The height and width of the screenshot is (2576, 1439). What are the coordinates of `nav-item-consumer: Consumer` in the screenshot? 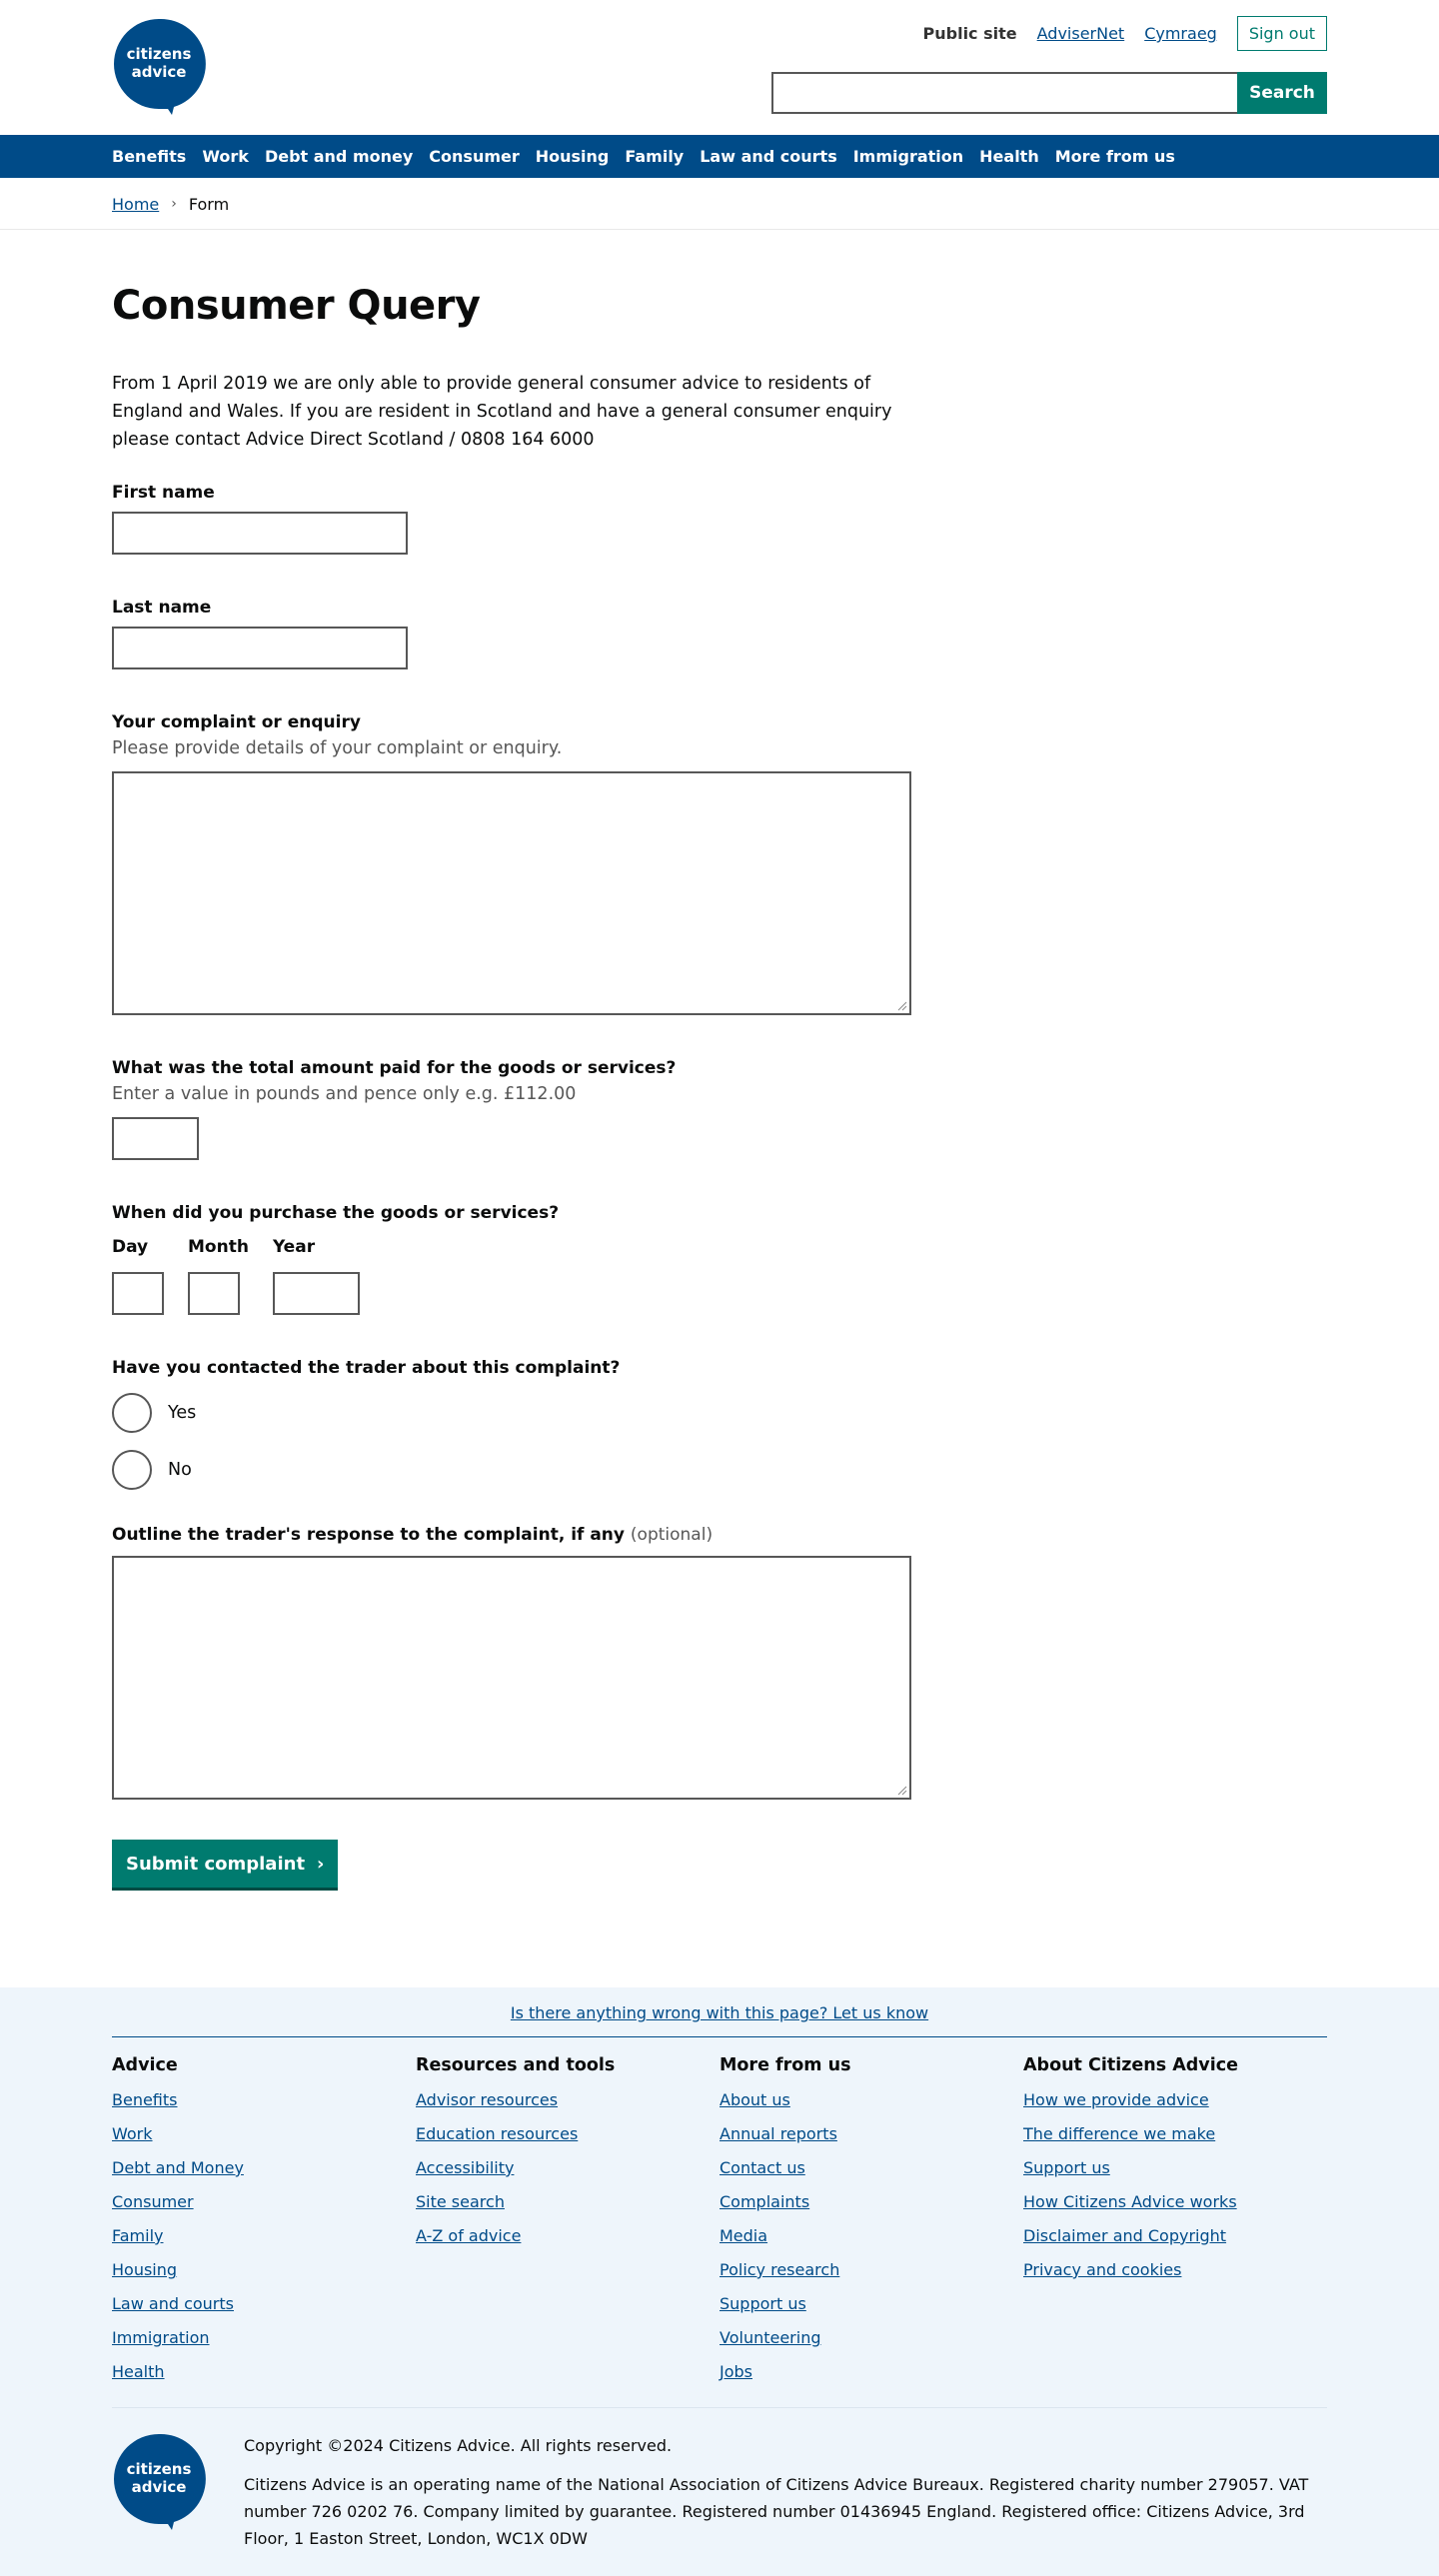 It's located at (474, 156).